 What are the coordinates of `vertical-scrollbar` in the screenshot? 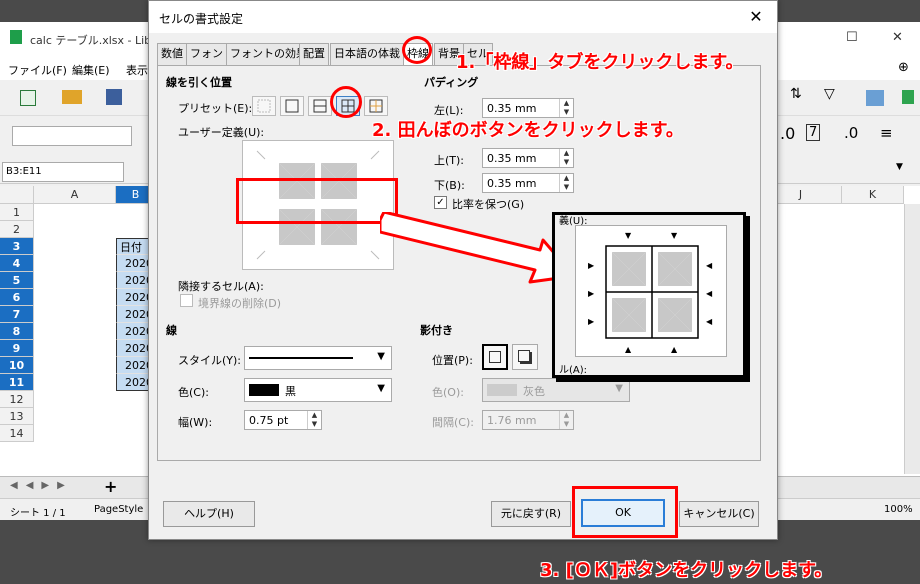 It's located at (912, 339).